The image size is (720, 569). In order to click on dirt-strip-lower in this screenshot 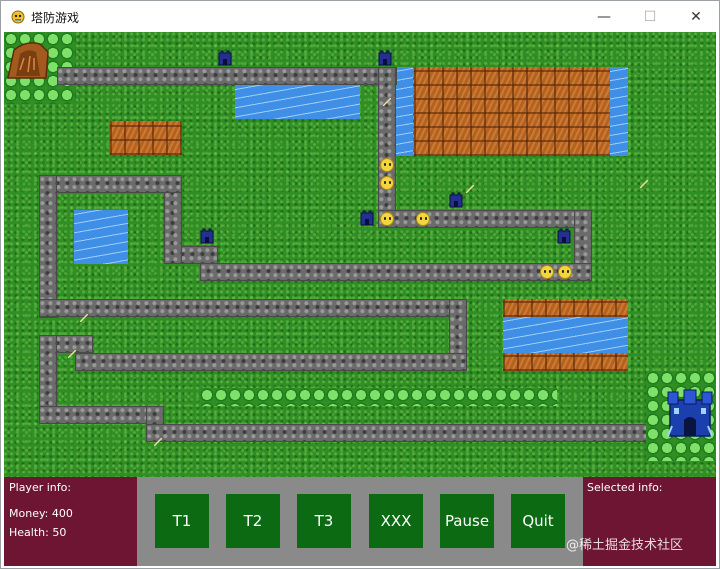, I will do `click(565, 362)`.